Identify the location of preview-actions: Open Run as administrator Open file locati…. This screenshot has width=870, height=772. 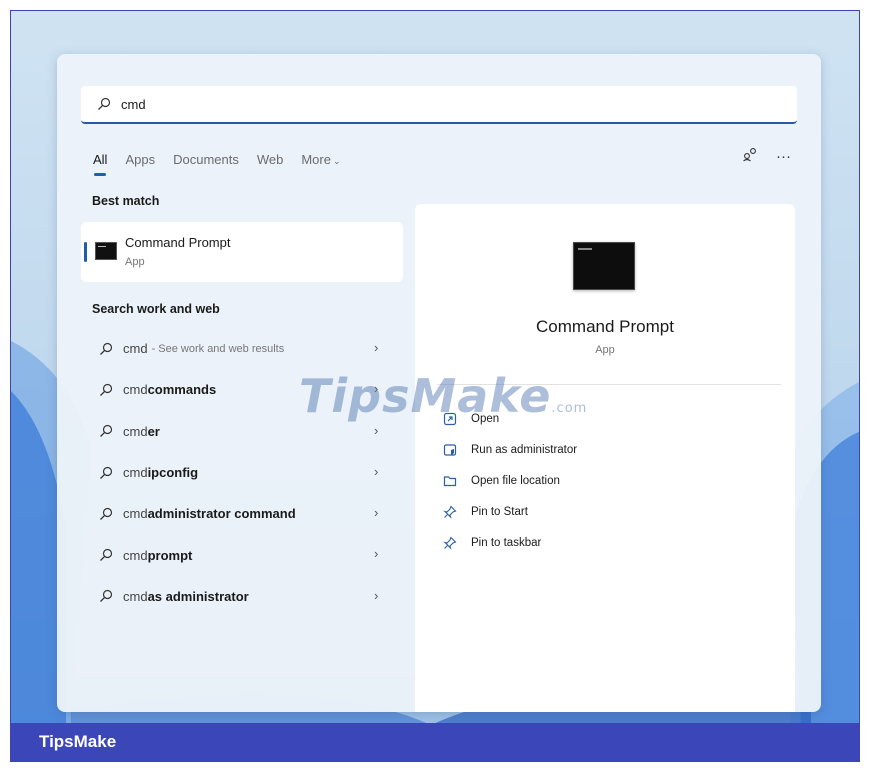
(510, 481).